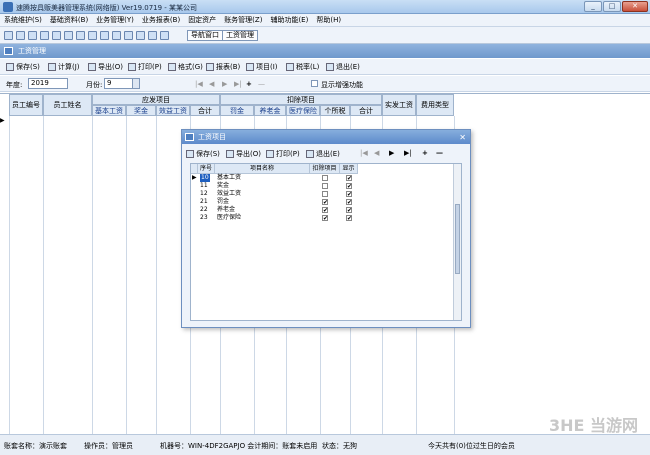  Describe the element at coordinates (314, 83) in the screenshot. I see `enhanced-checkbox` at that location.